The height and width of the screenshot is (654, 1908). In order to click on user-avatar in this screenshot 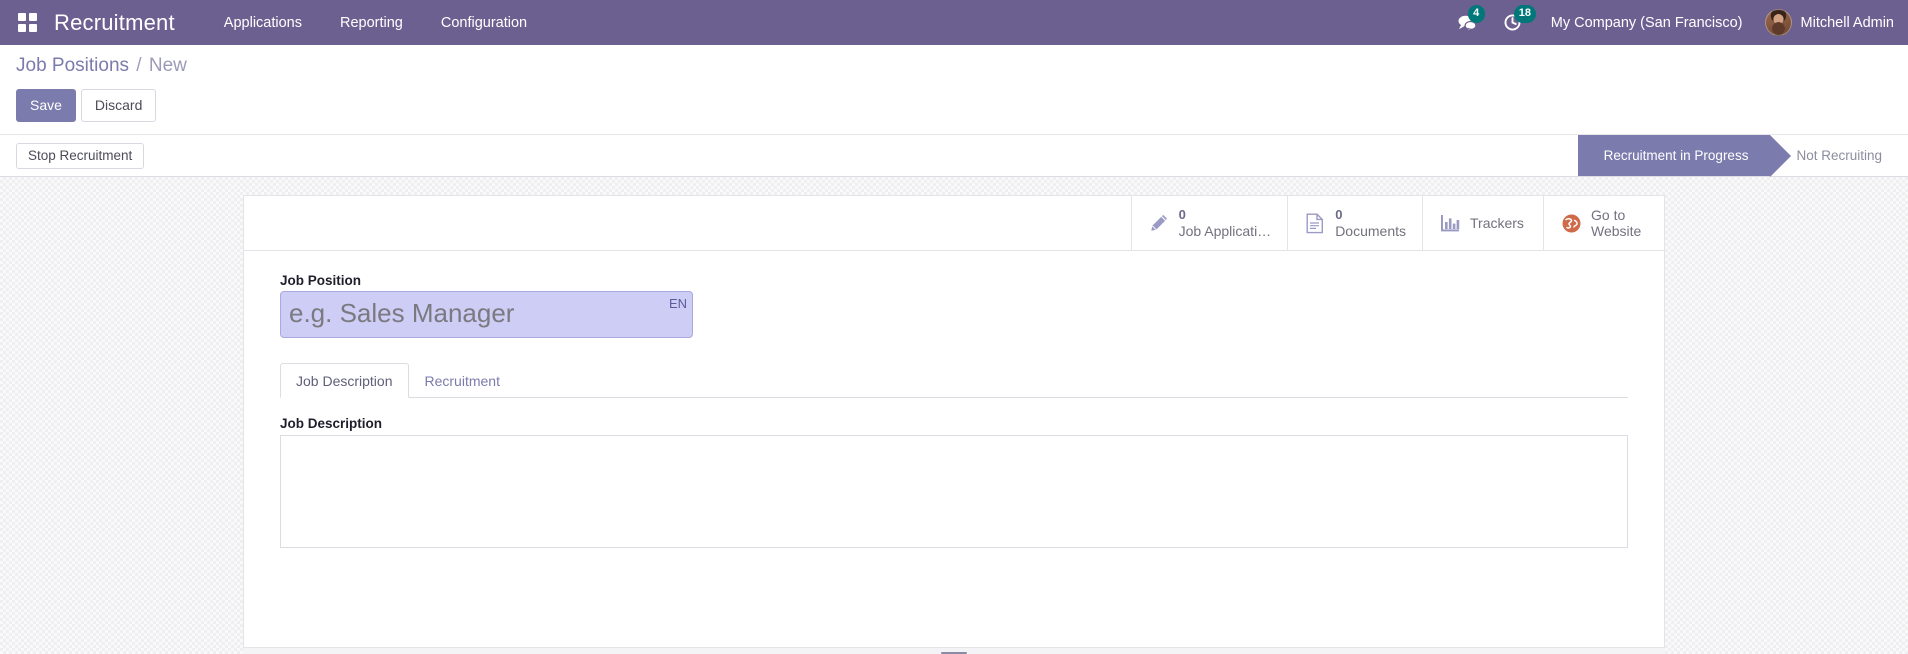, I will do `click(1778, 22)`.